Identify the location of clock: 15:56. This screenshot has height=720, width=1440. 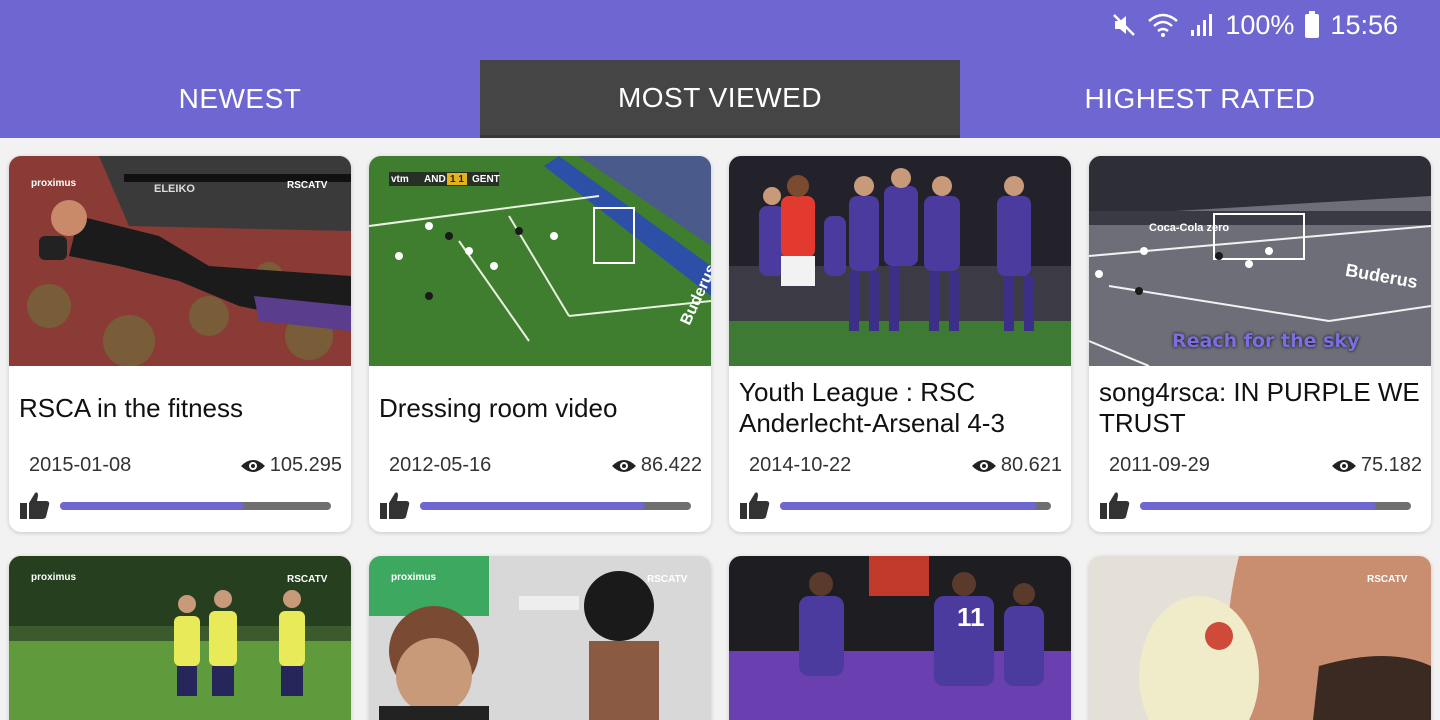
(1364, 24).